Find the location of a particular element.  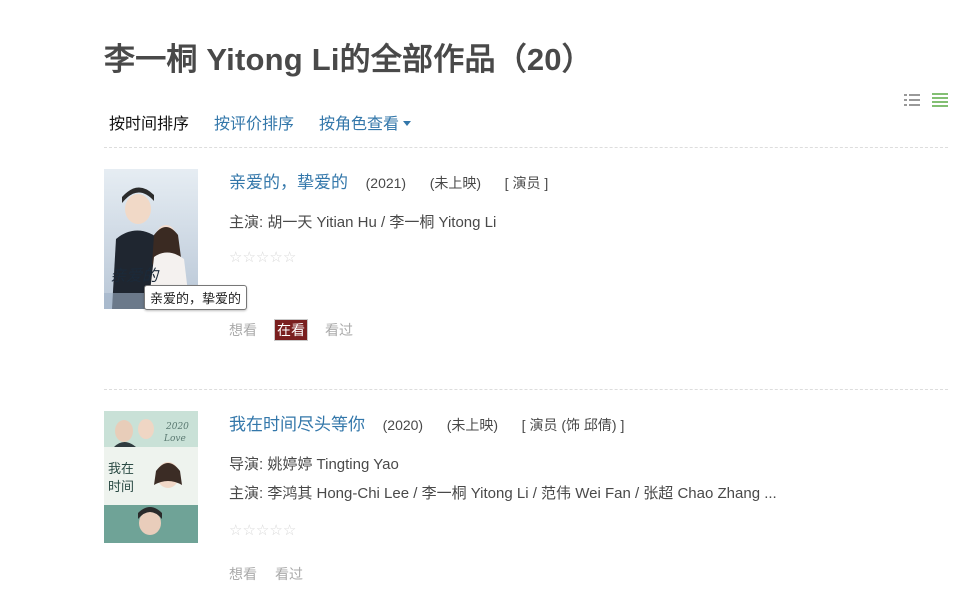

page-title: 李一桐 Yitong Li的全部作品（20） is located at coordinates (348, 59).